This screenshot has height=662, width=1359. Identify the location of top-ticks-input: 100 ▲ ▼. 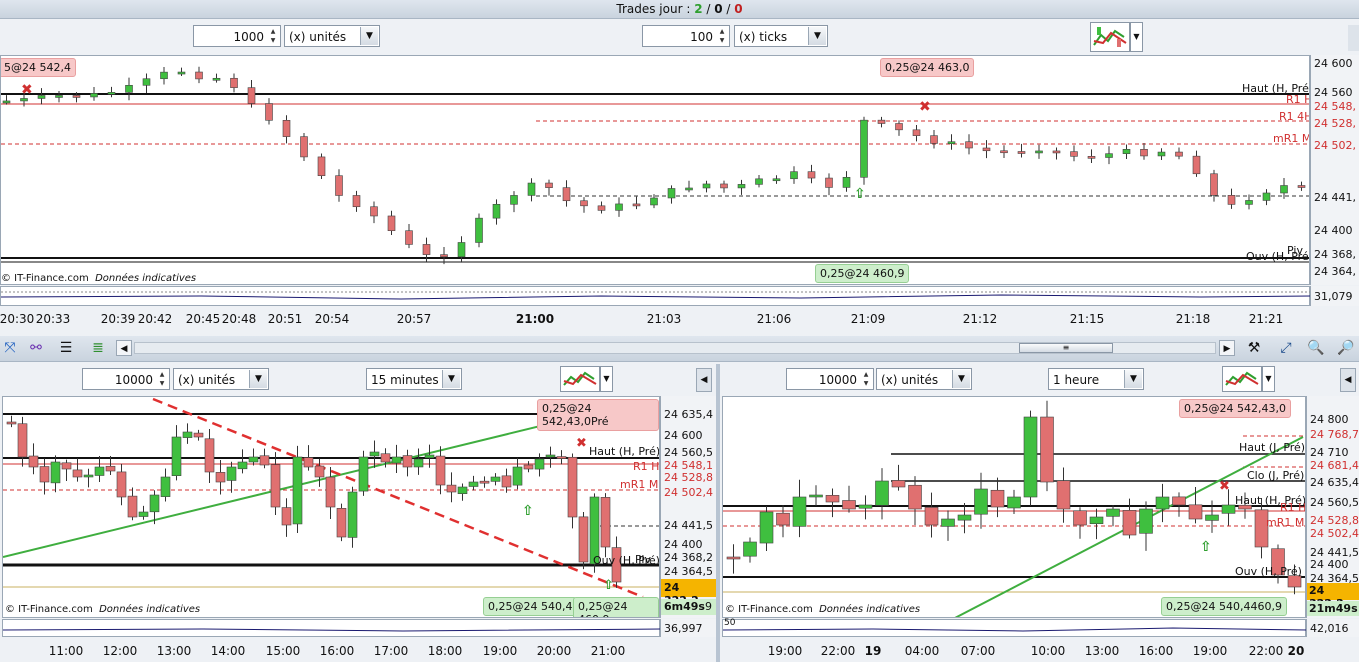
(686, 36).